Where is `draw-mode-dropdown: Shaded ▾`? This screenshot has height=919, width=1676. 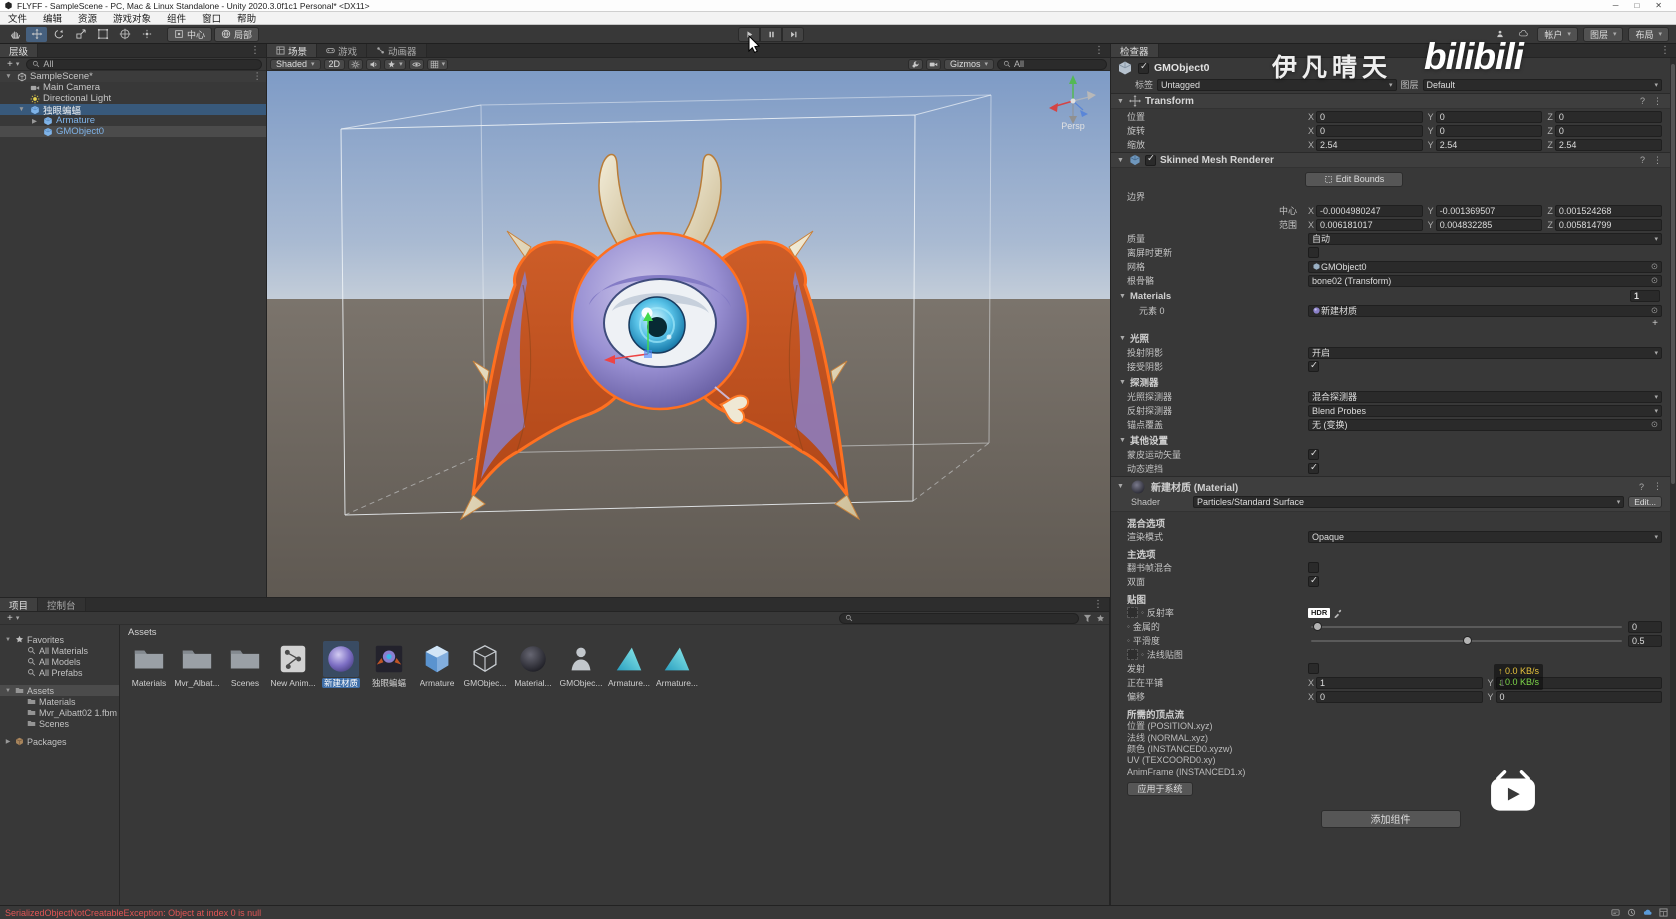 draw-mode-dropdown: Shaded ▾ is located at coordinates (295, 64).